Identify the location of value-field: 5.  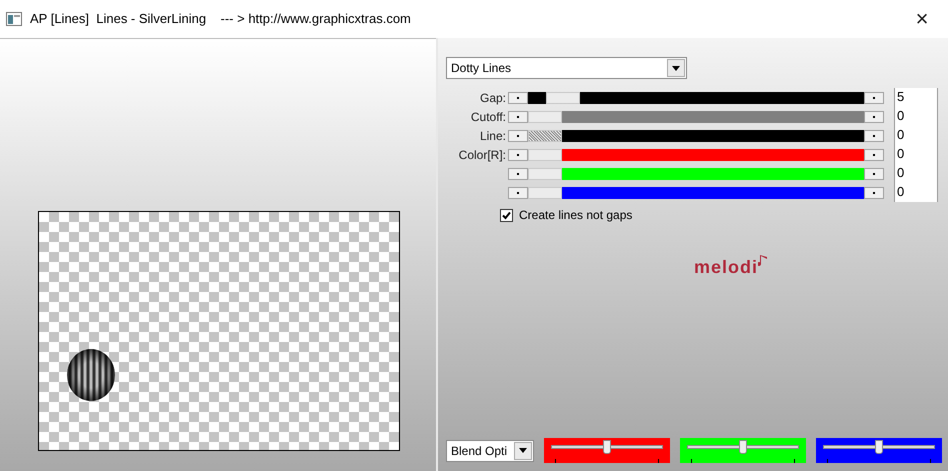
(916, 97).